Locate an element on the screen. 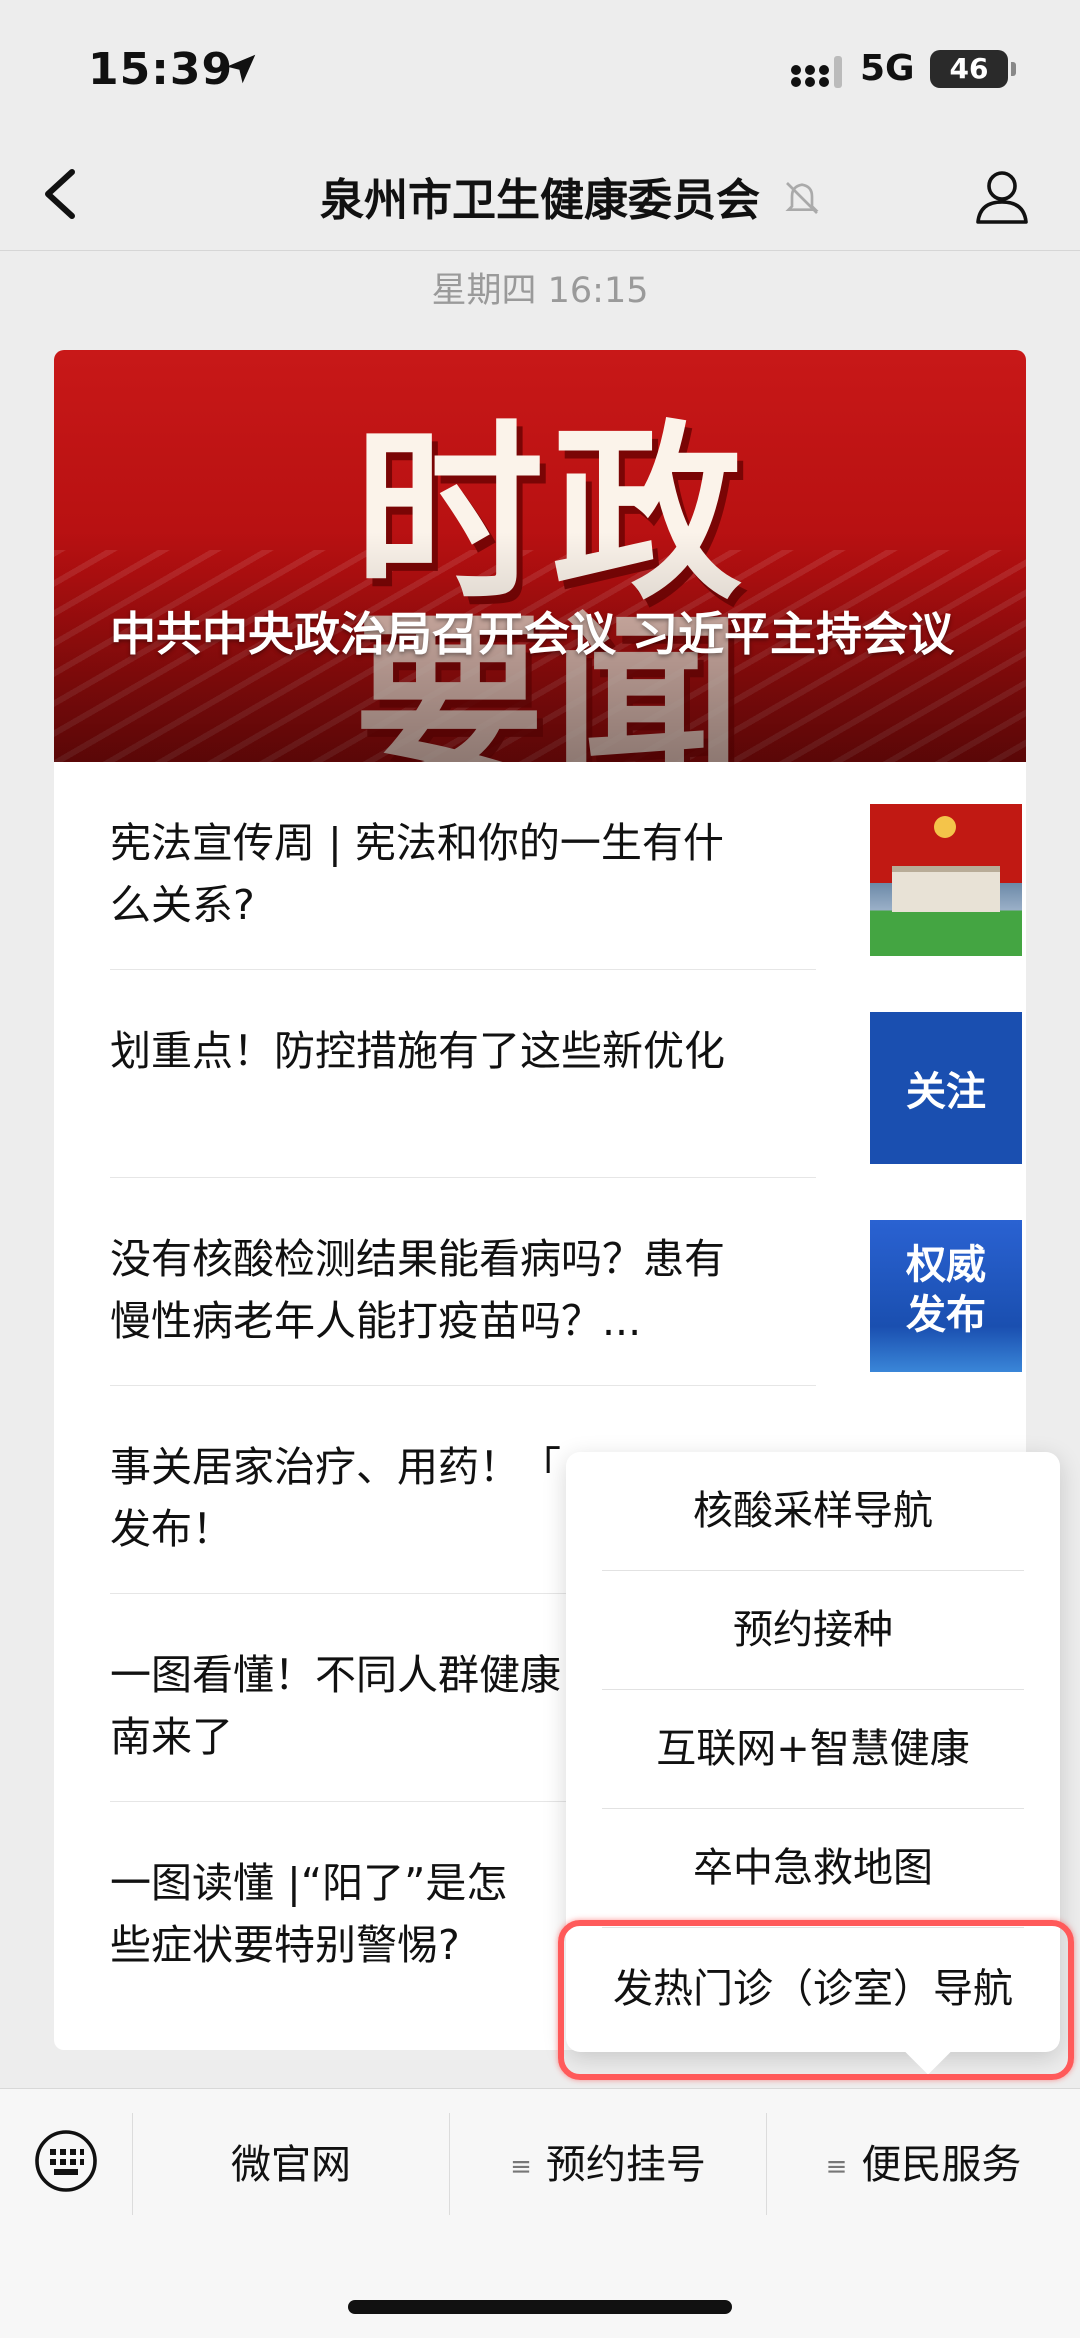 The height and width of the screenshot is (2338, 1080). menu-item-vaccination-booking: 预约接种 is located at coordinates (813, 1630).